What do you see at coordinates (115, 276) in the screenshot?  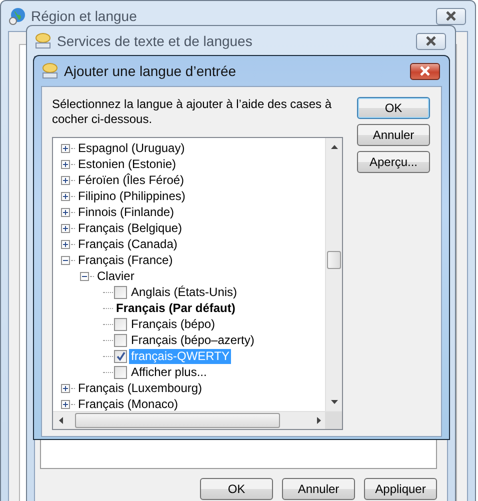 I see `tree-item: Clavier` at bounding box center [115, 276].